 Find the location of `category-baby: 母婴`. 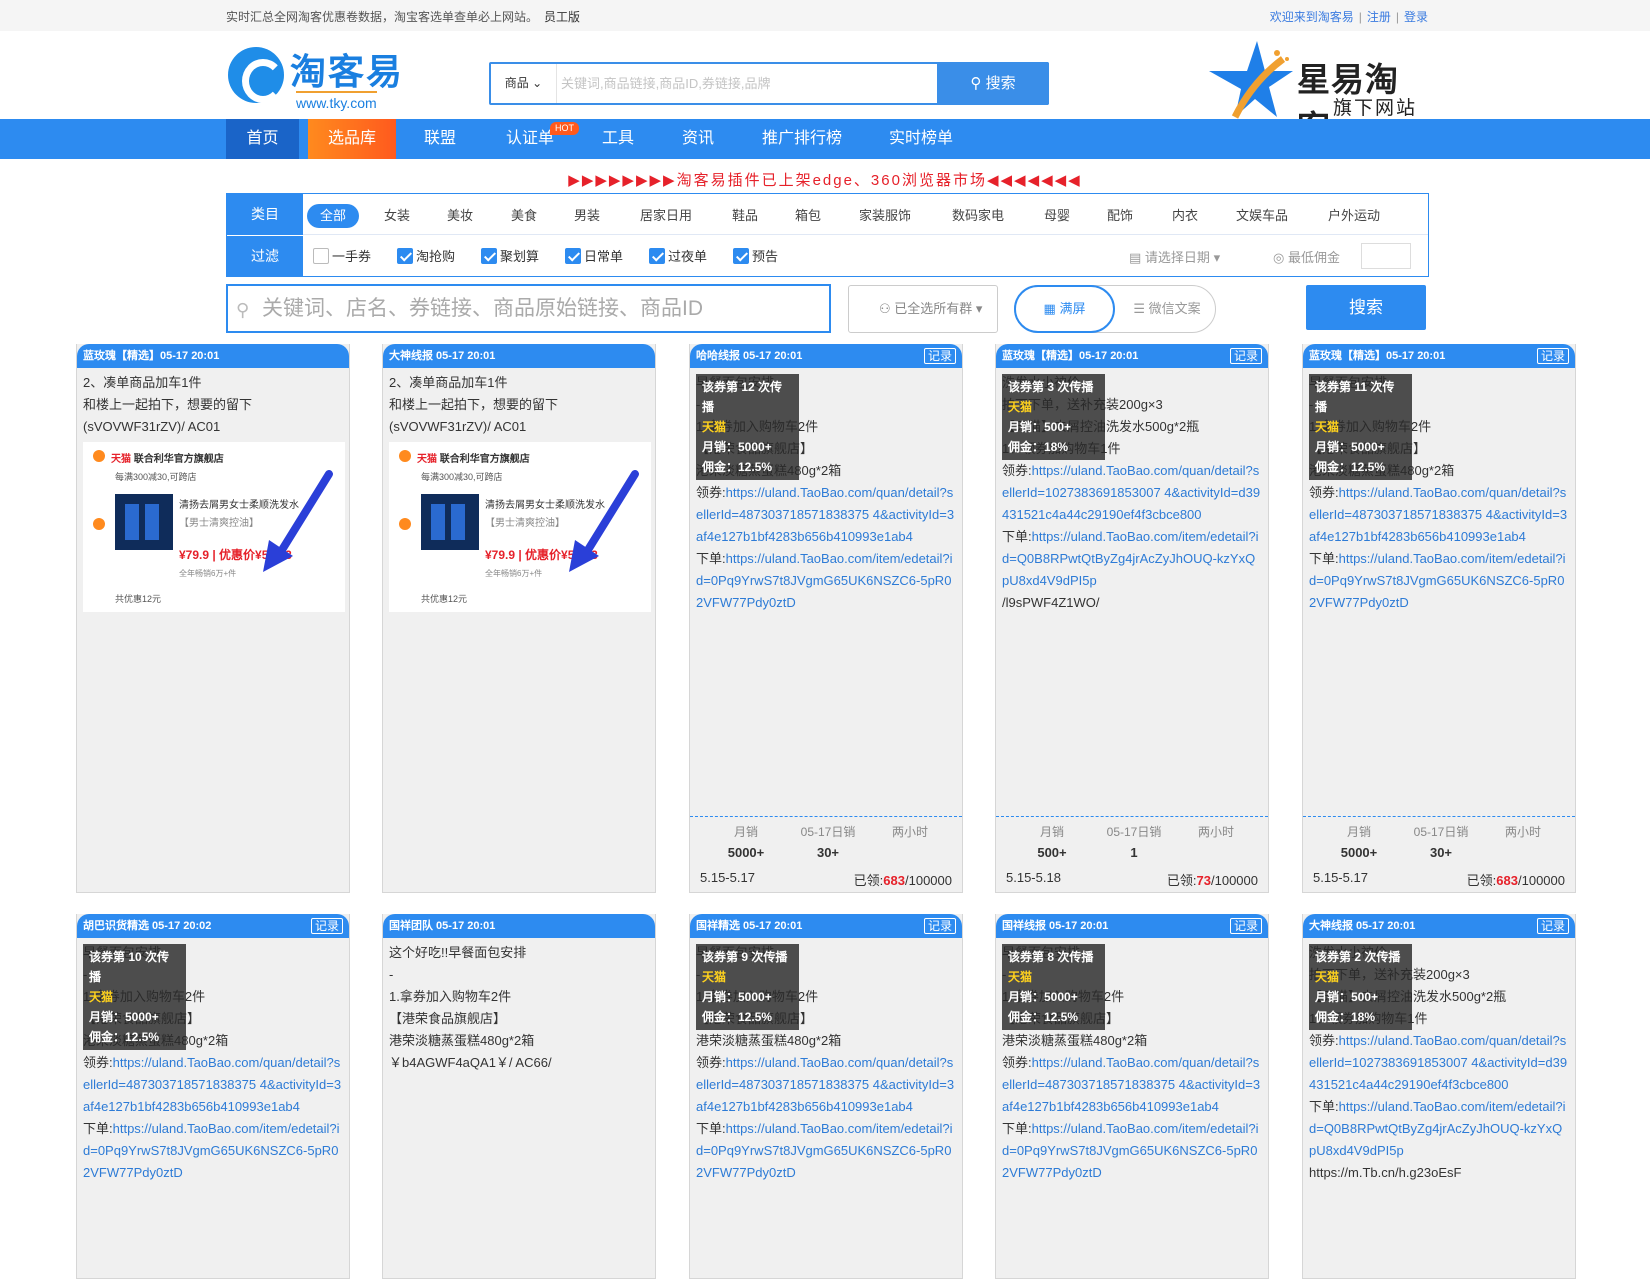

category-baby: 母婴 is located at coordinates (1057, 216).